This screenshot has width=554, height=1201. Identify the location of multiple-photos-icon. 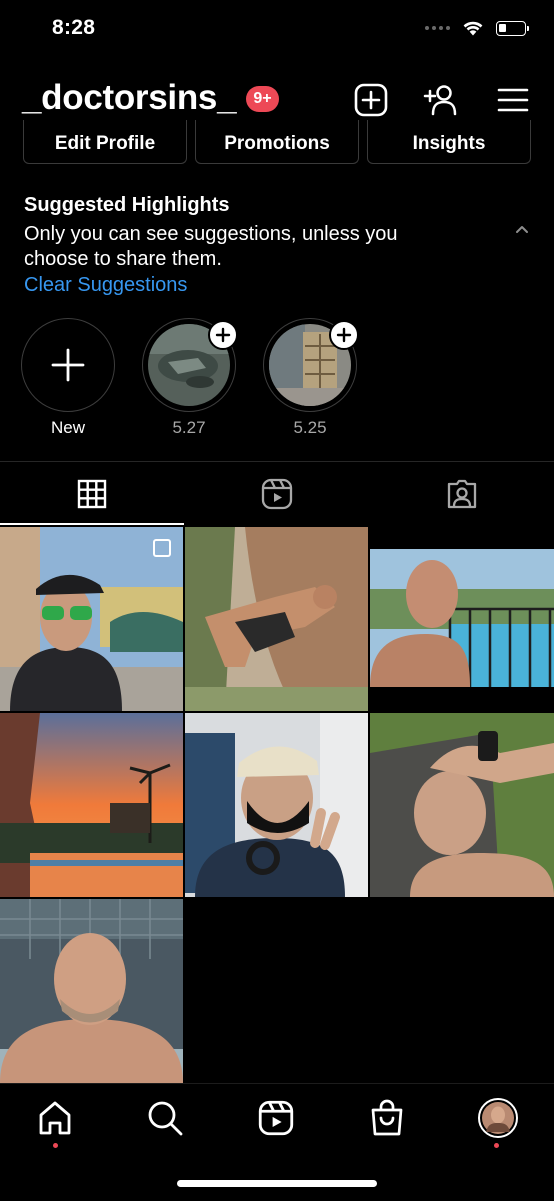
(162, 548).